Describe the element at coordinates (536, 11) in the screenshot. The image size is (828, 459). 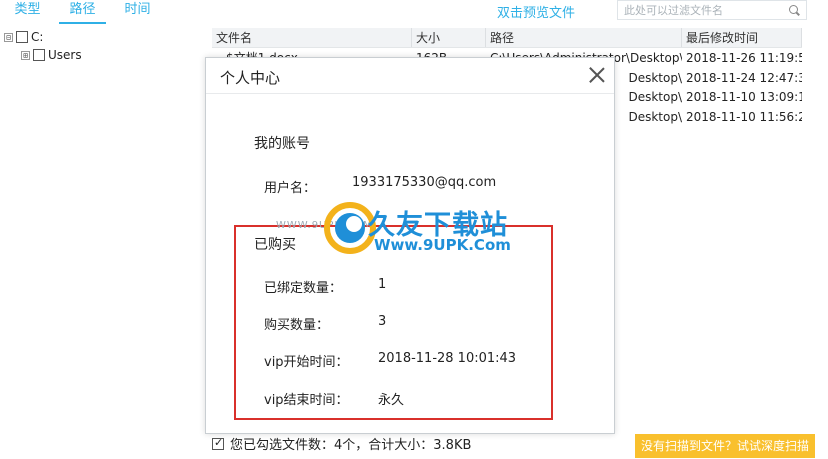
I see `preview-link: 双击预览文件` at that location.